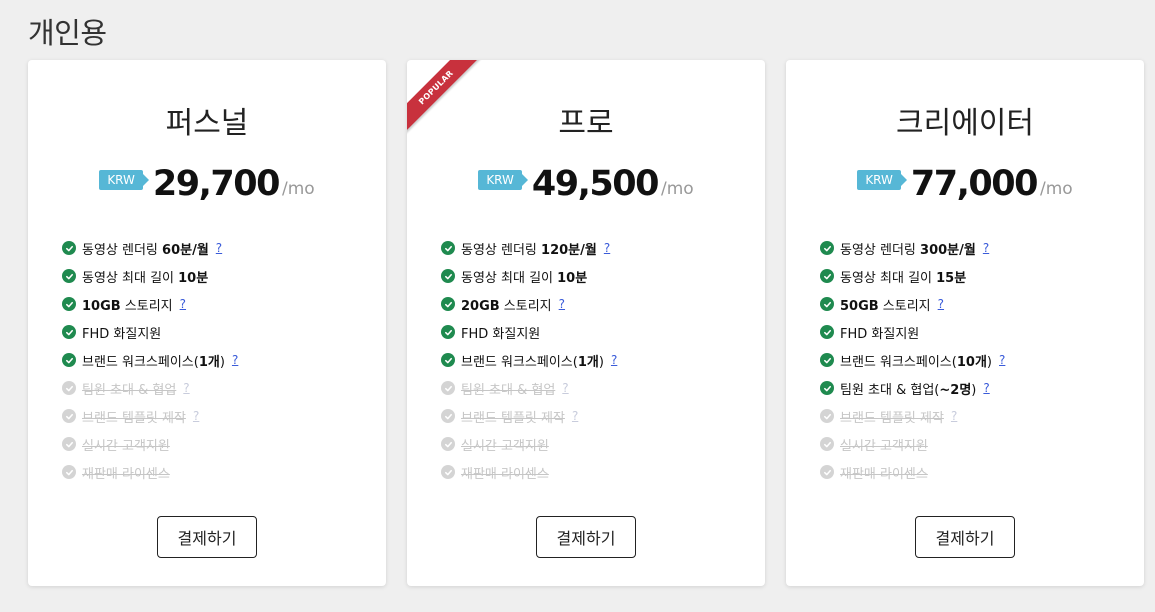 The height and width of the screenshot is (612, 1155). Describe the element at coordinates (503, 180) in the screenshot. I see `currency-badge: KRW` at that location.